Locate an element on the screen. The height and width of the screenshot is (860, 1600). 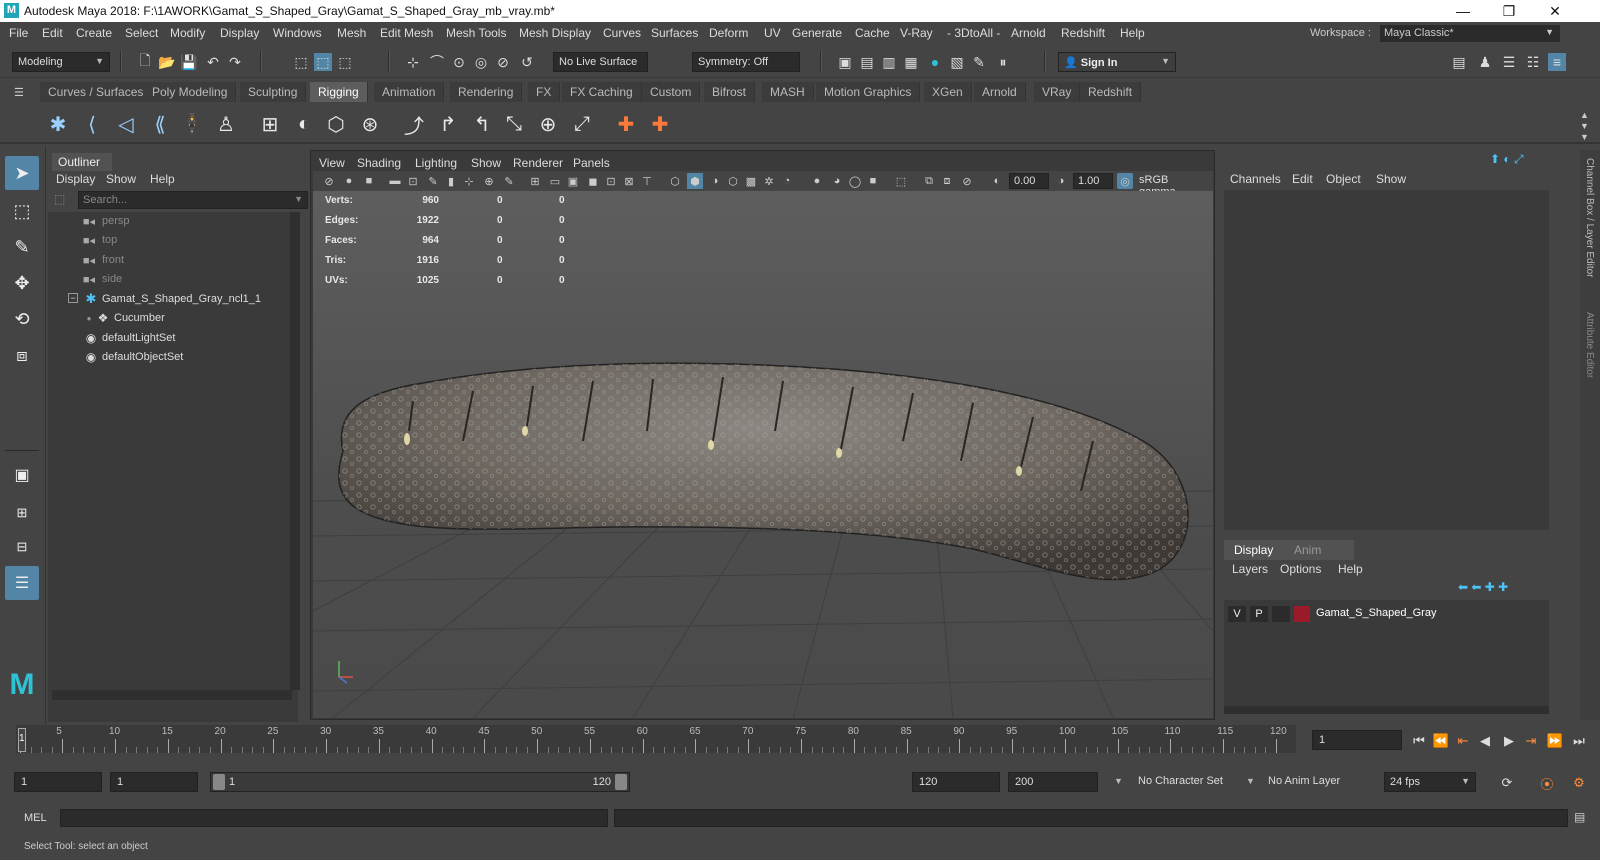
humanik-icon: ♙ is located at coordinates (226, 124).